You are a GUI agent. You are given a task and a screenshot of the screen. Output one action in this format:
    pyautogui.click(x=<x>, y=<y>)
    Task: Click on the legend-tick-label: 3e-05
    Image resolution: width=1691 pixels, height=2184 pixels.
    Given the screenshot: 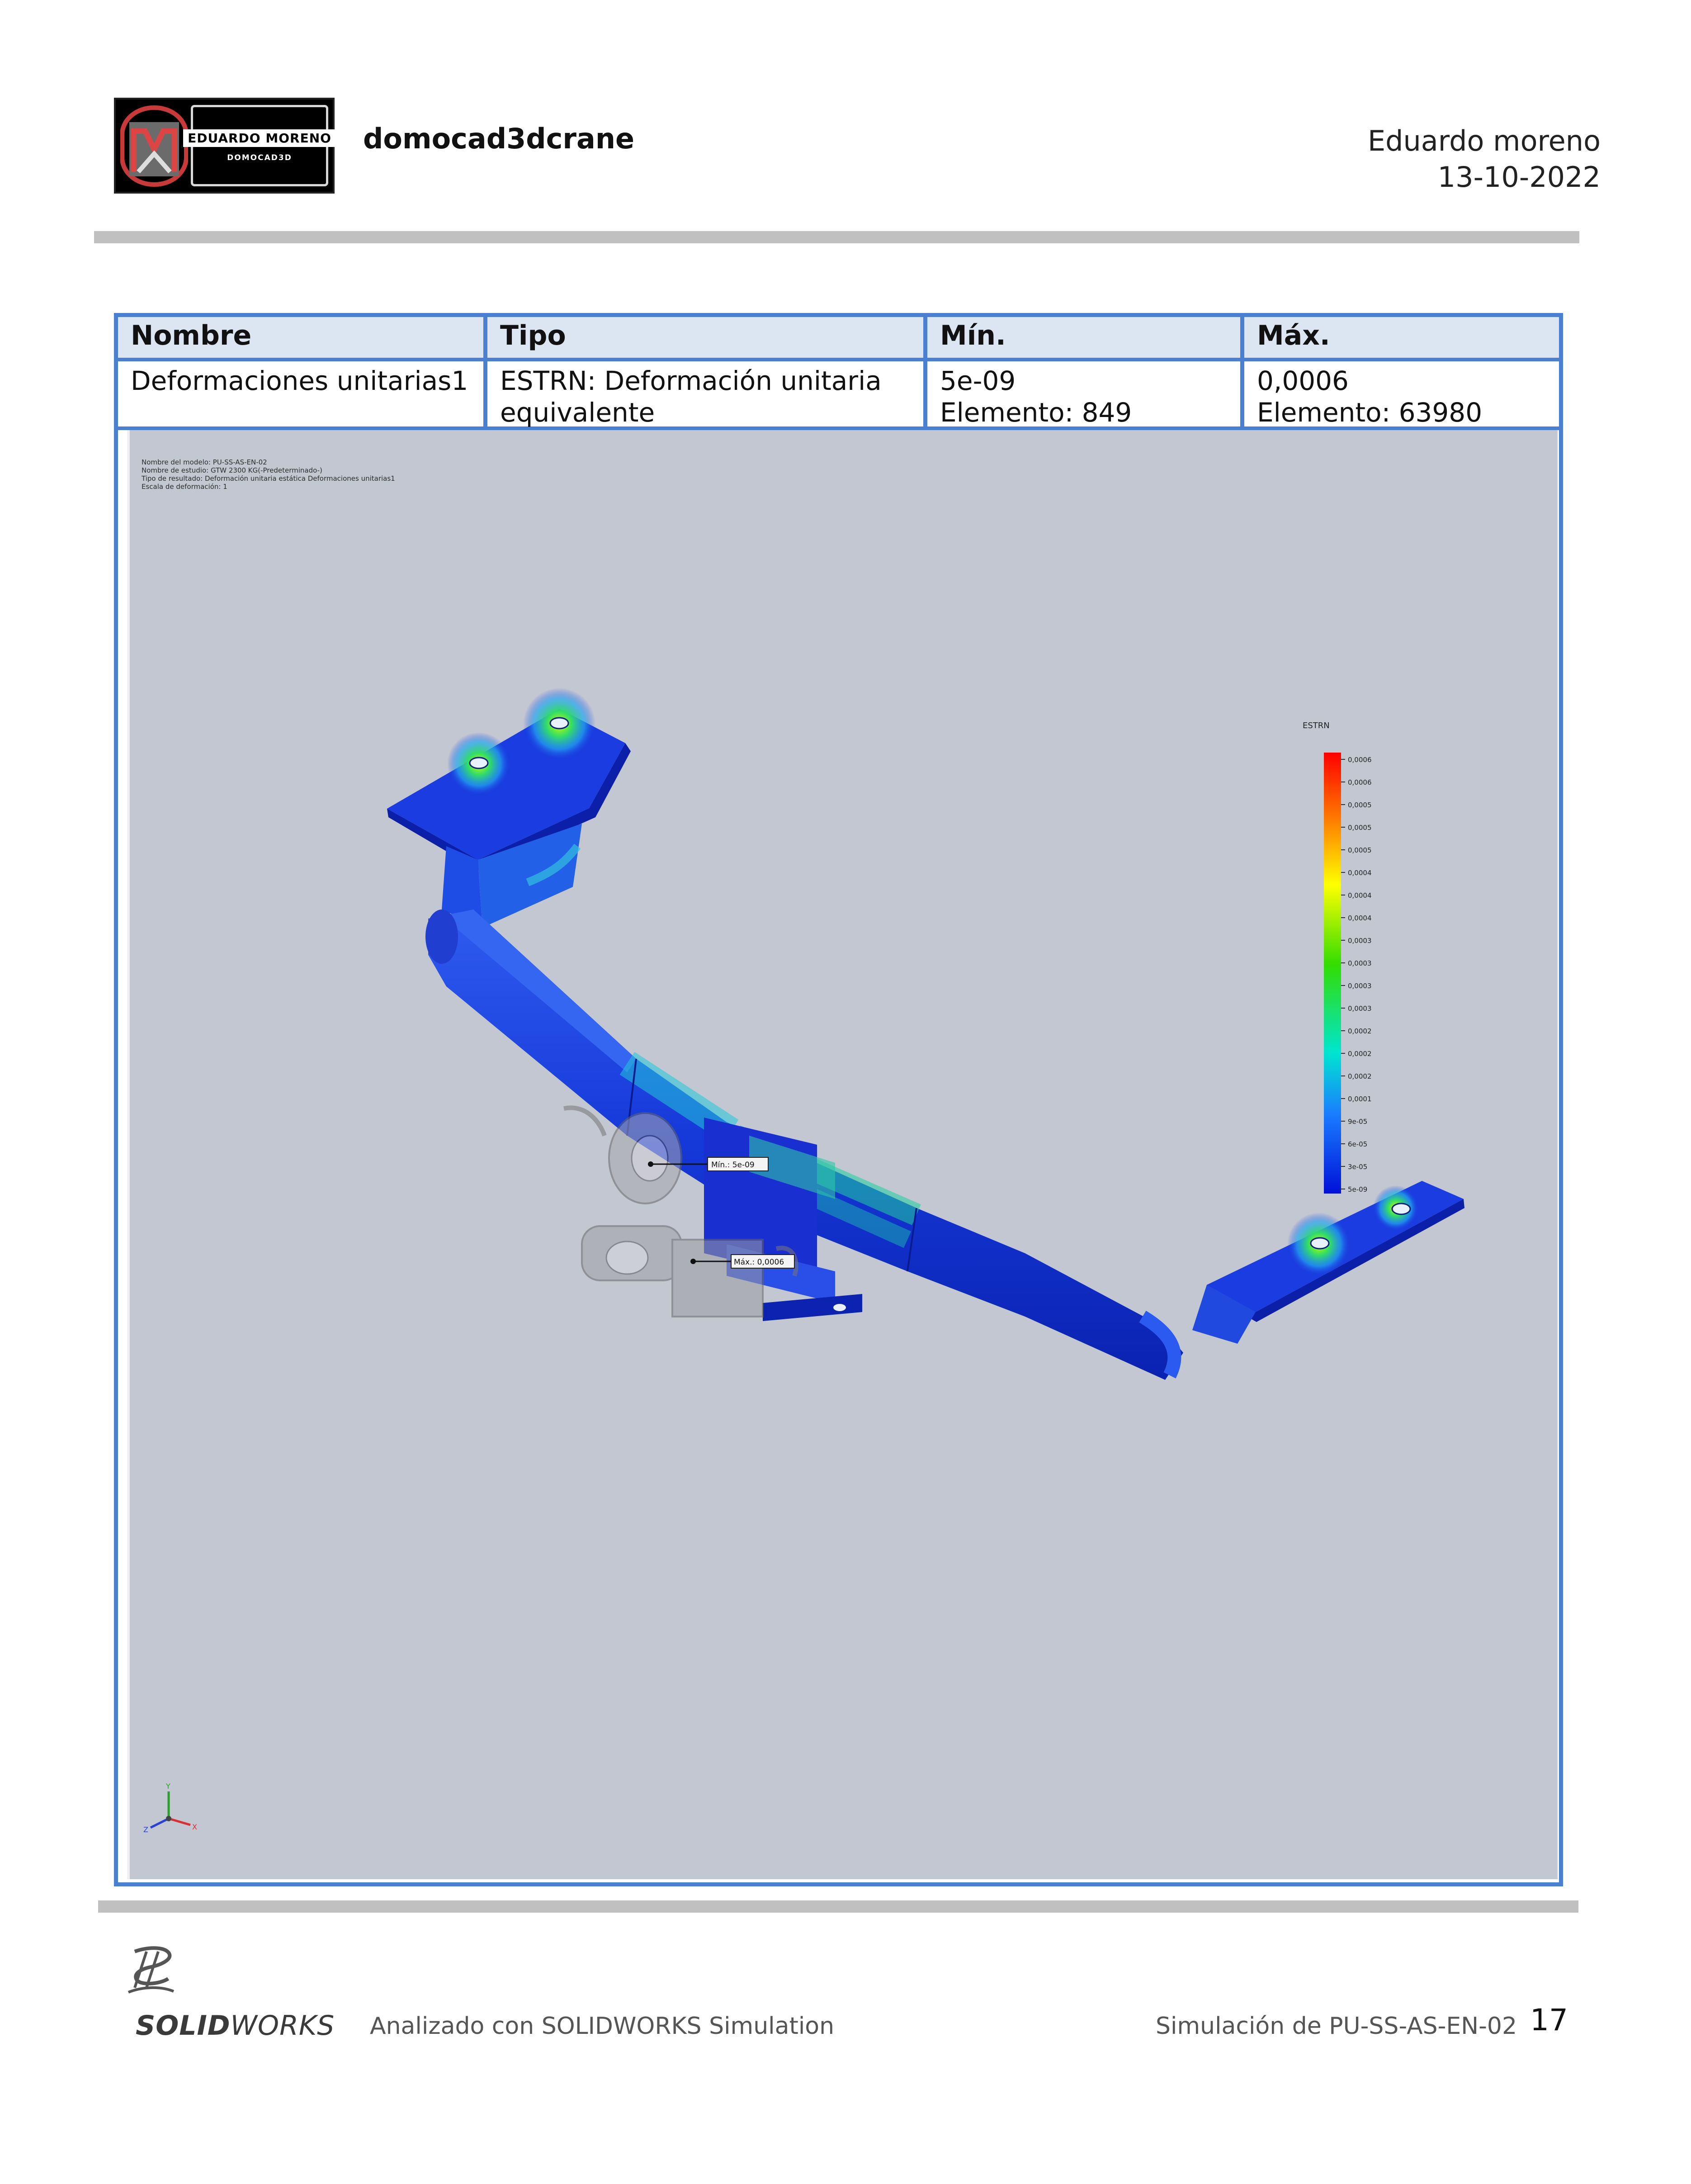 What is the action you would take?
    pyautogui.click(x=1357, y=1167)
    